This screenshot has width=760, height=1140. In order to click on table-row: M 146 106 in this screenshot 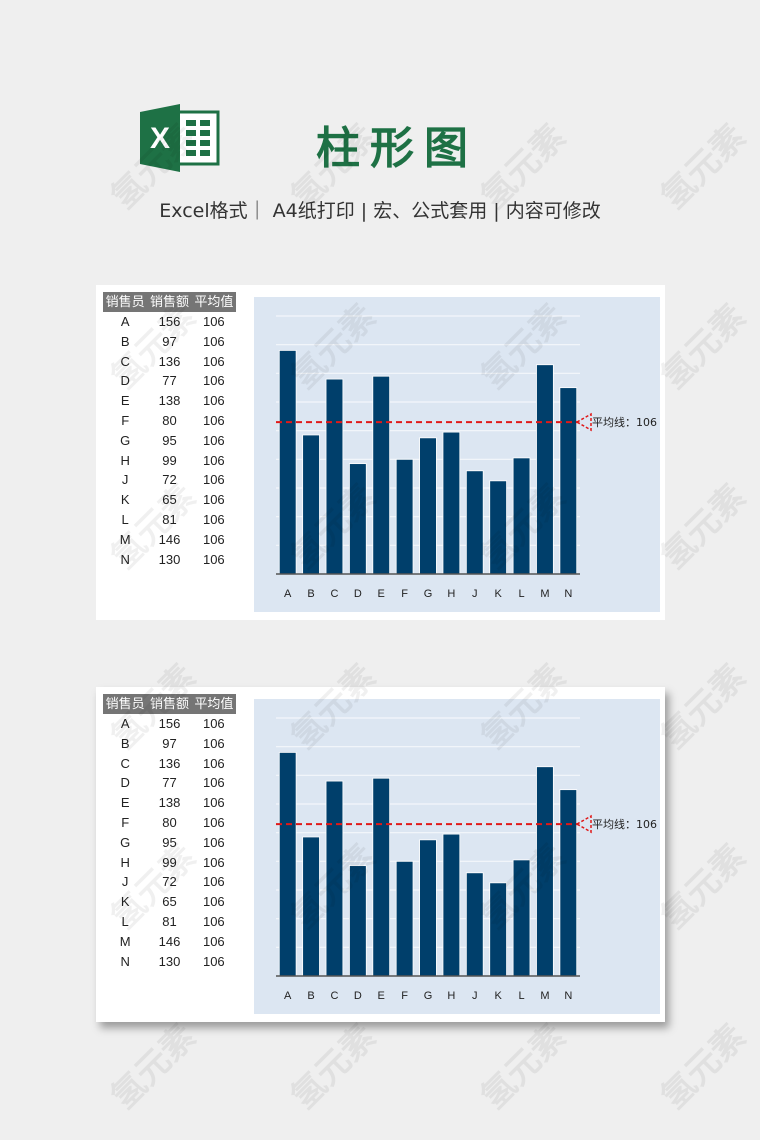, I will do `click(169, 942)`.